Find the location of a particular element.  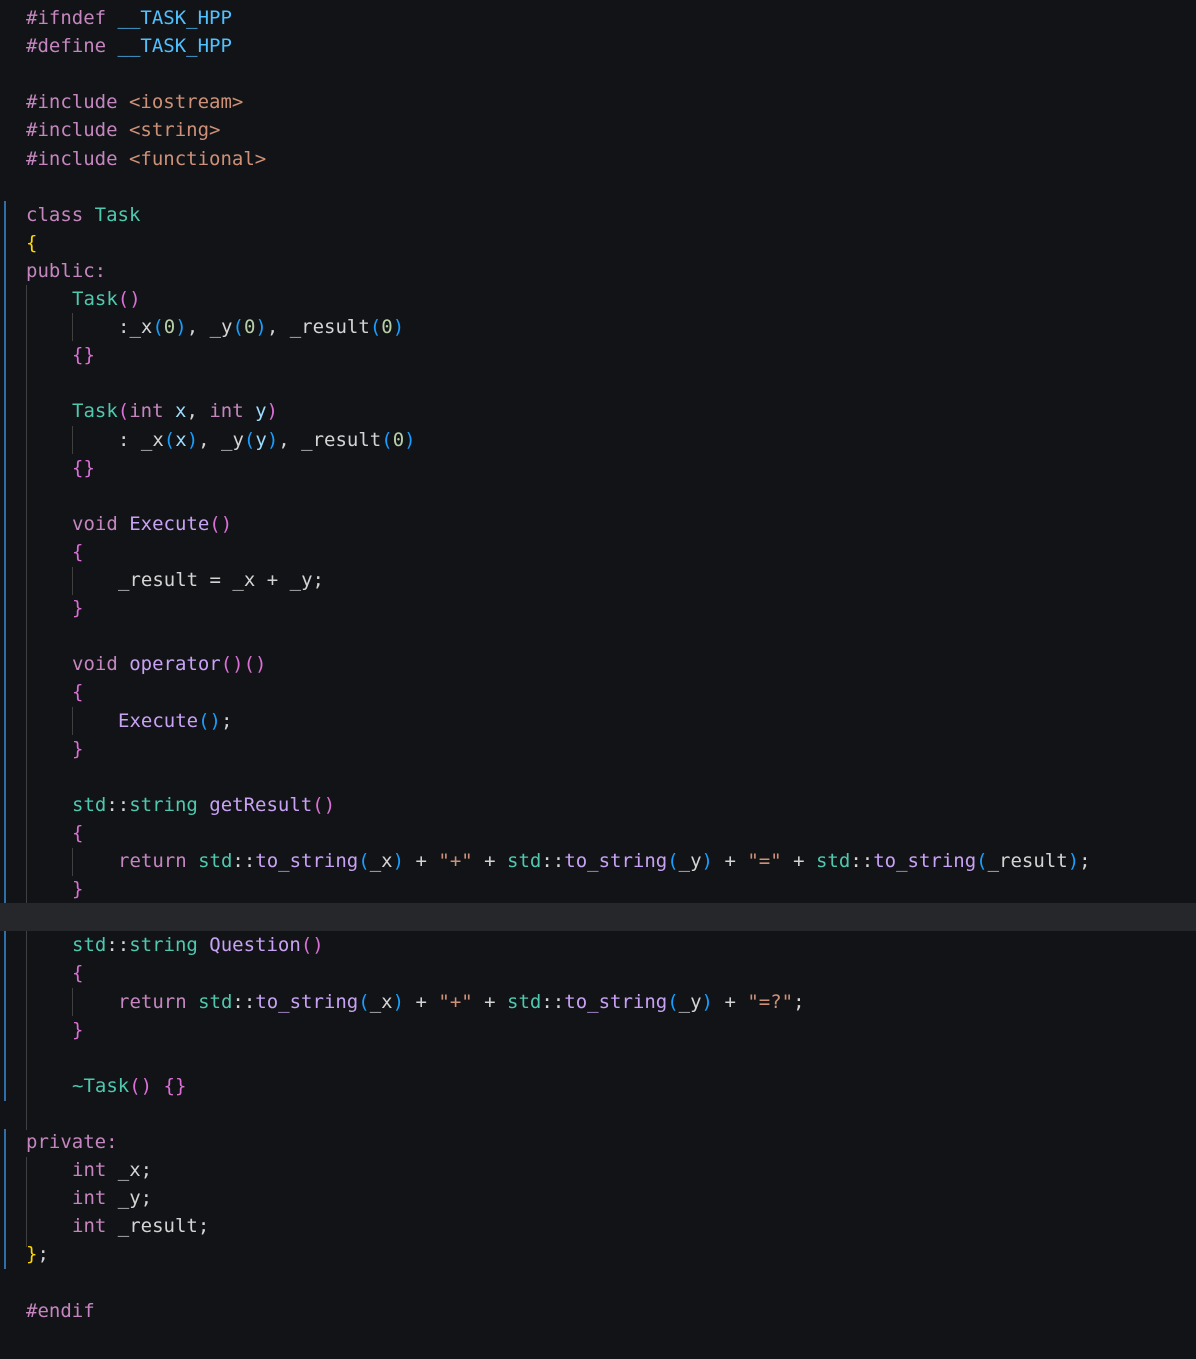

code-line: int _result; is located at coordinates (598, 1226).